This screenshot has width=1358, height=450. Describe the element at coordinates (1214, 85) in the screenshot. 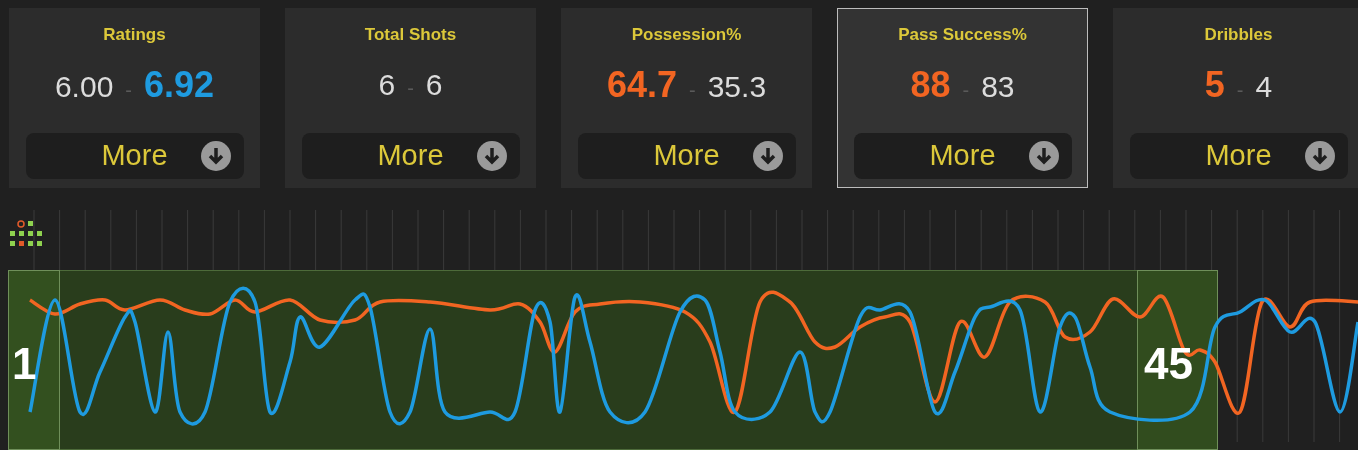

I see `home-value: 5` at that location.